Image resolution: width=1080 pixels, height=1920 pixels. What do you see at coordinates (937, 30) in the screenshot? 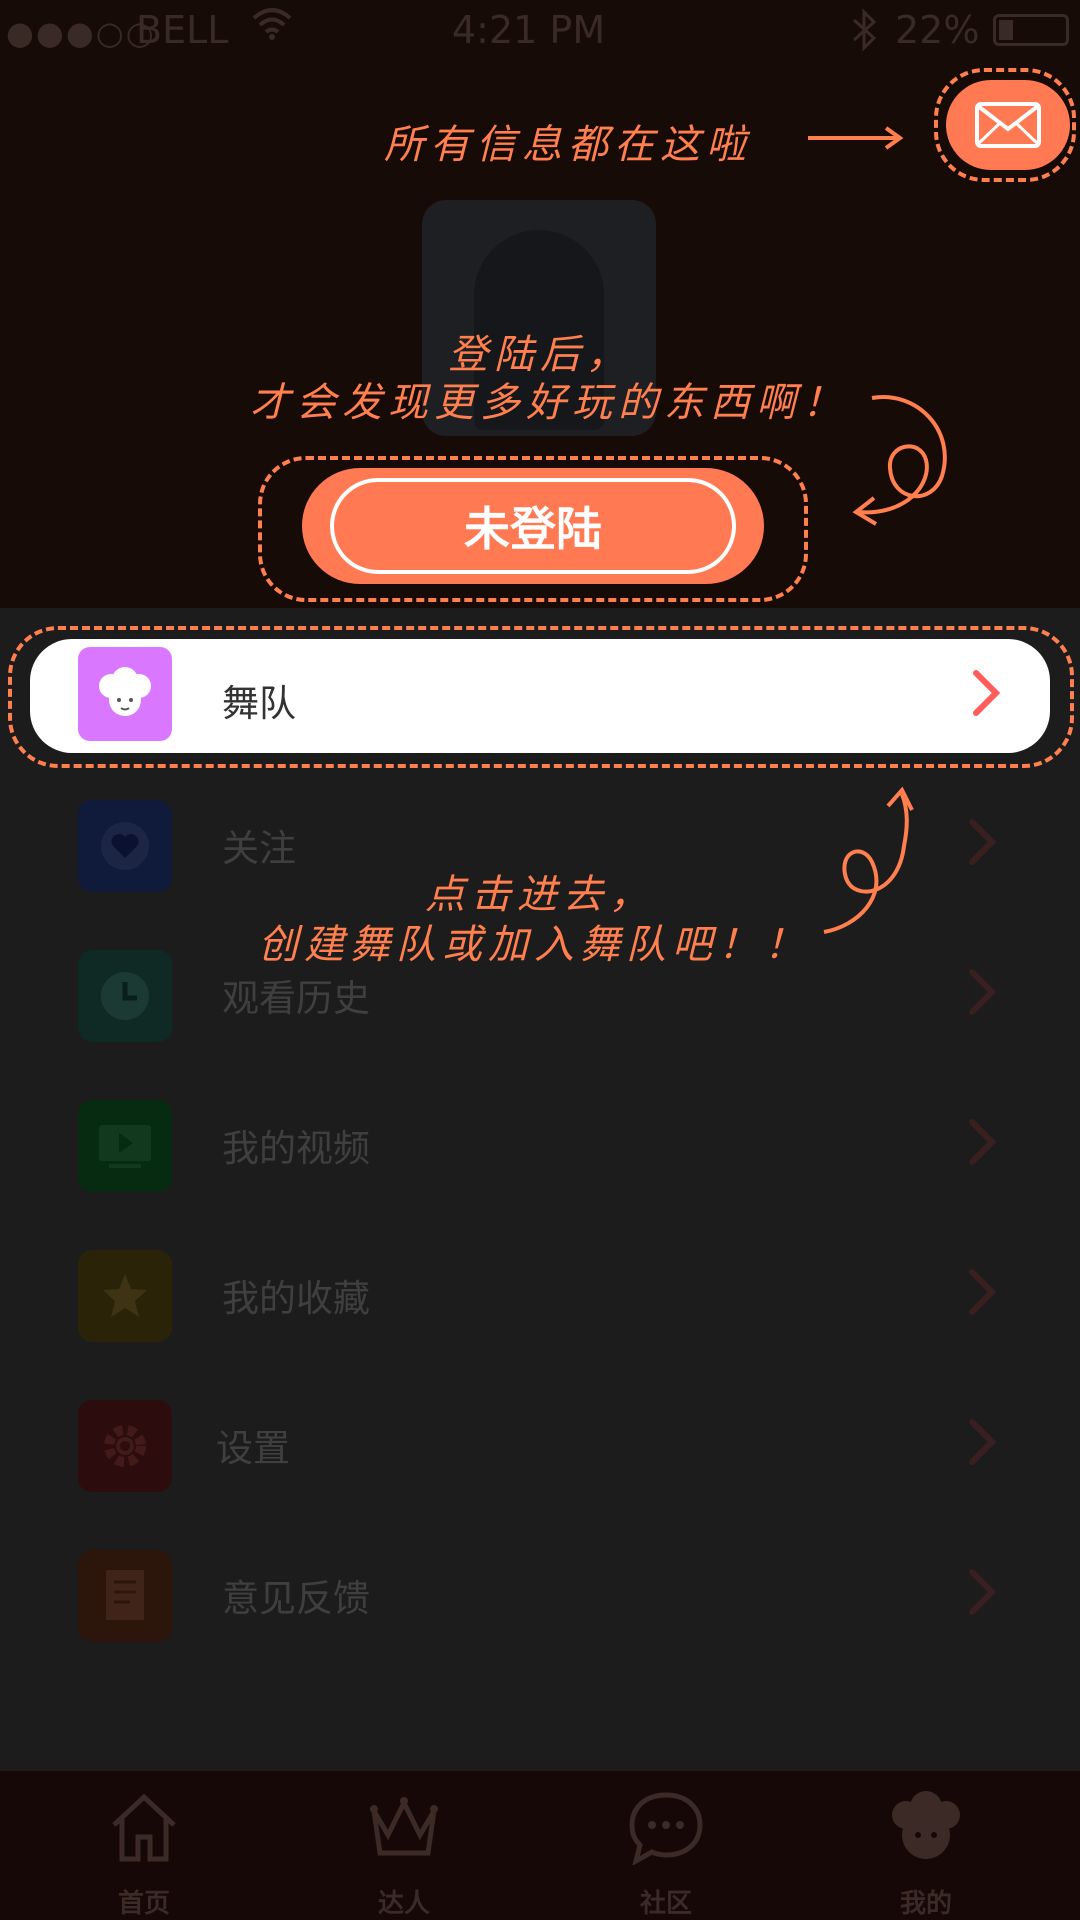
I see `battery-percent: 22%` at bounding box center [937, 30].